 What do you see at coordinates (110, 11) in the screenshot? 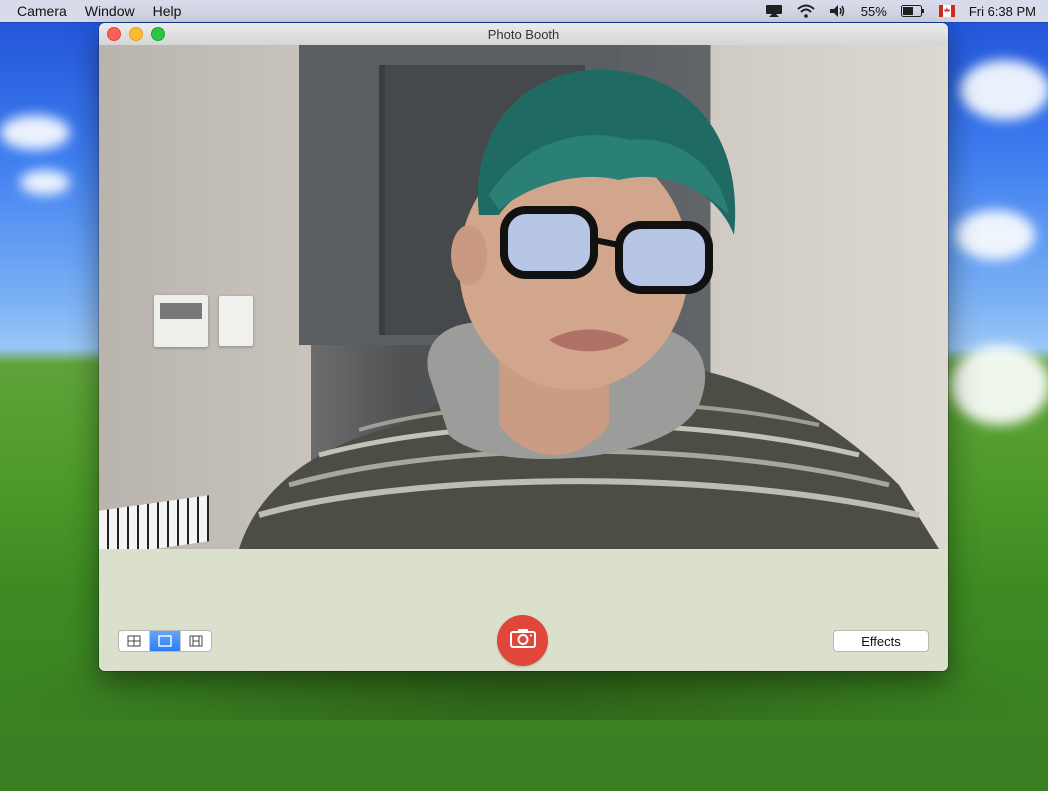
I see `menu-window: Window` at bounding box center [110, 11].